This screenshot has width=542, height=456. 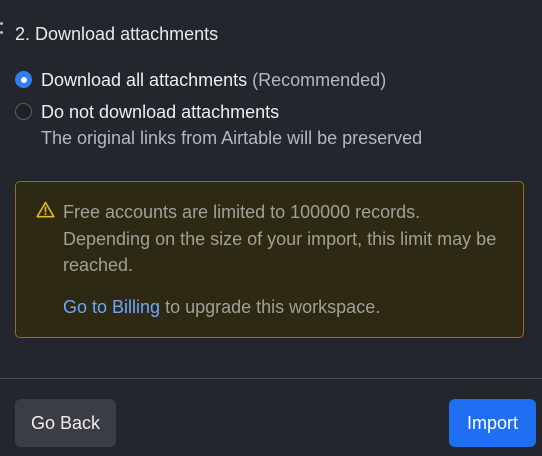 I want to click on warning-triangle-icon, so click(x=45, y=209).